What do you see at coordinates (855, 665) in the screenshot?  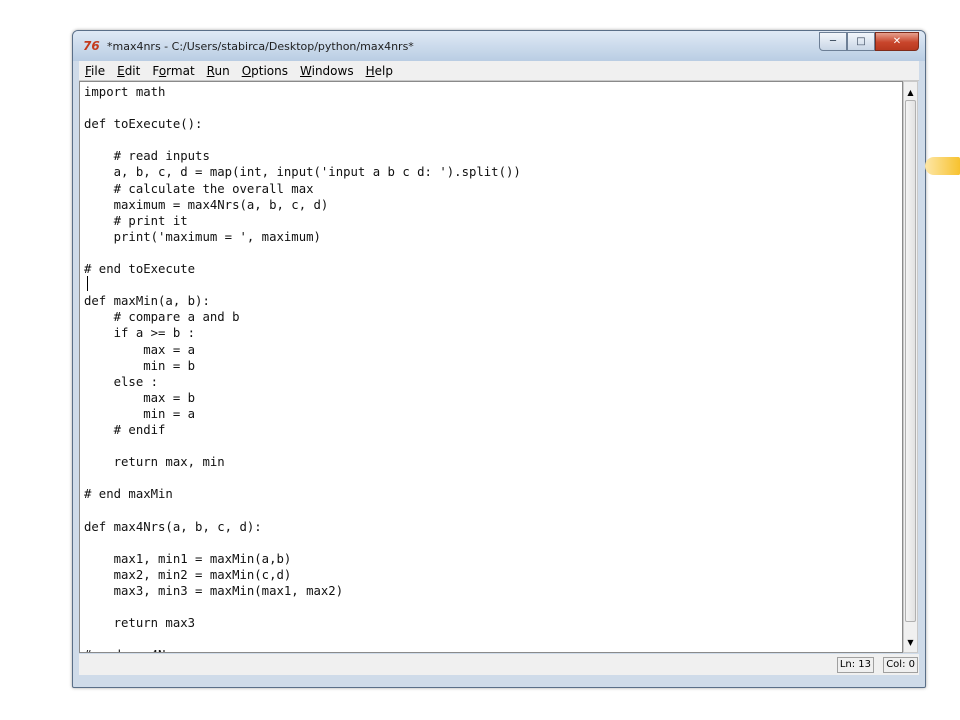 I see `line-number-status: Ln: 13` at bounding box center [855, 665].